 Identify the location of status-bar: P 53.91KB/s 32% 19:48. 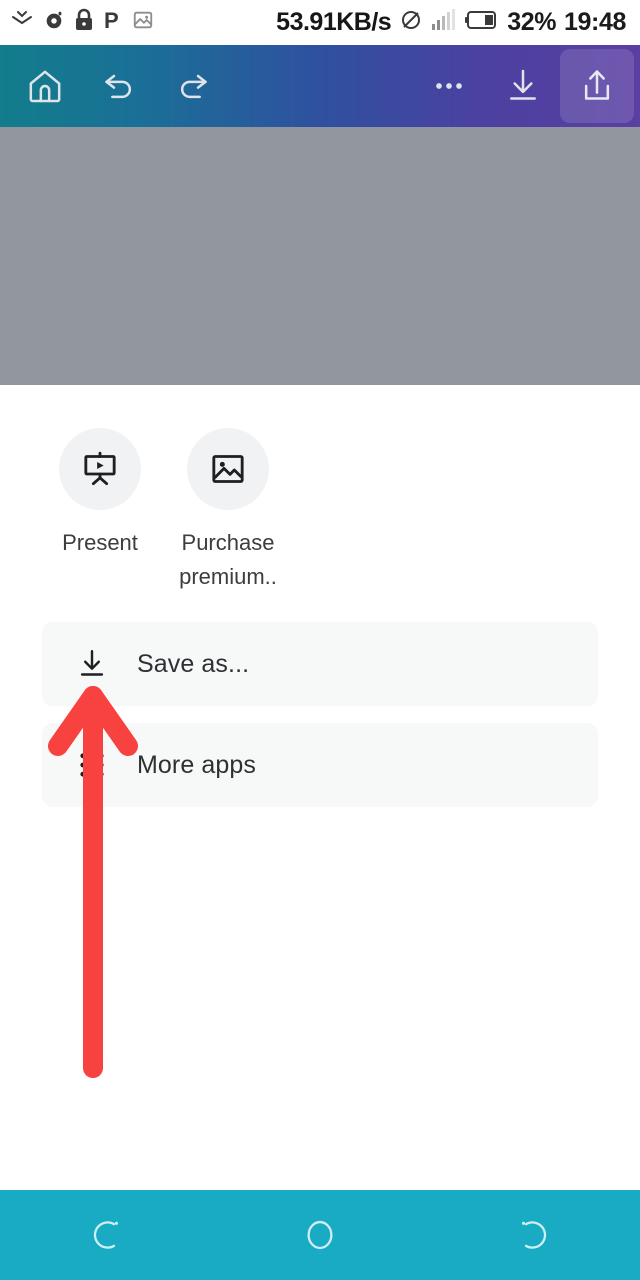
(320, 22).